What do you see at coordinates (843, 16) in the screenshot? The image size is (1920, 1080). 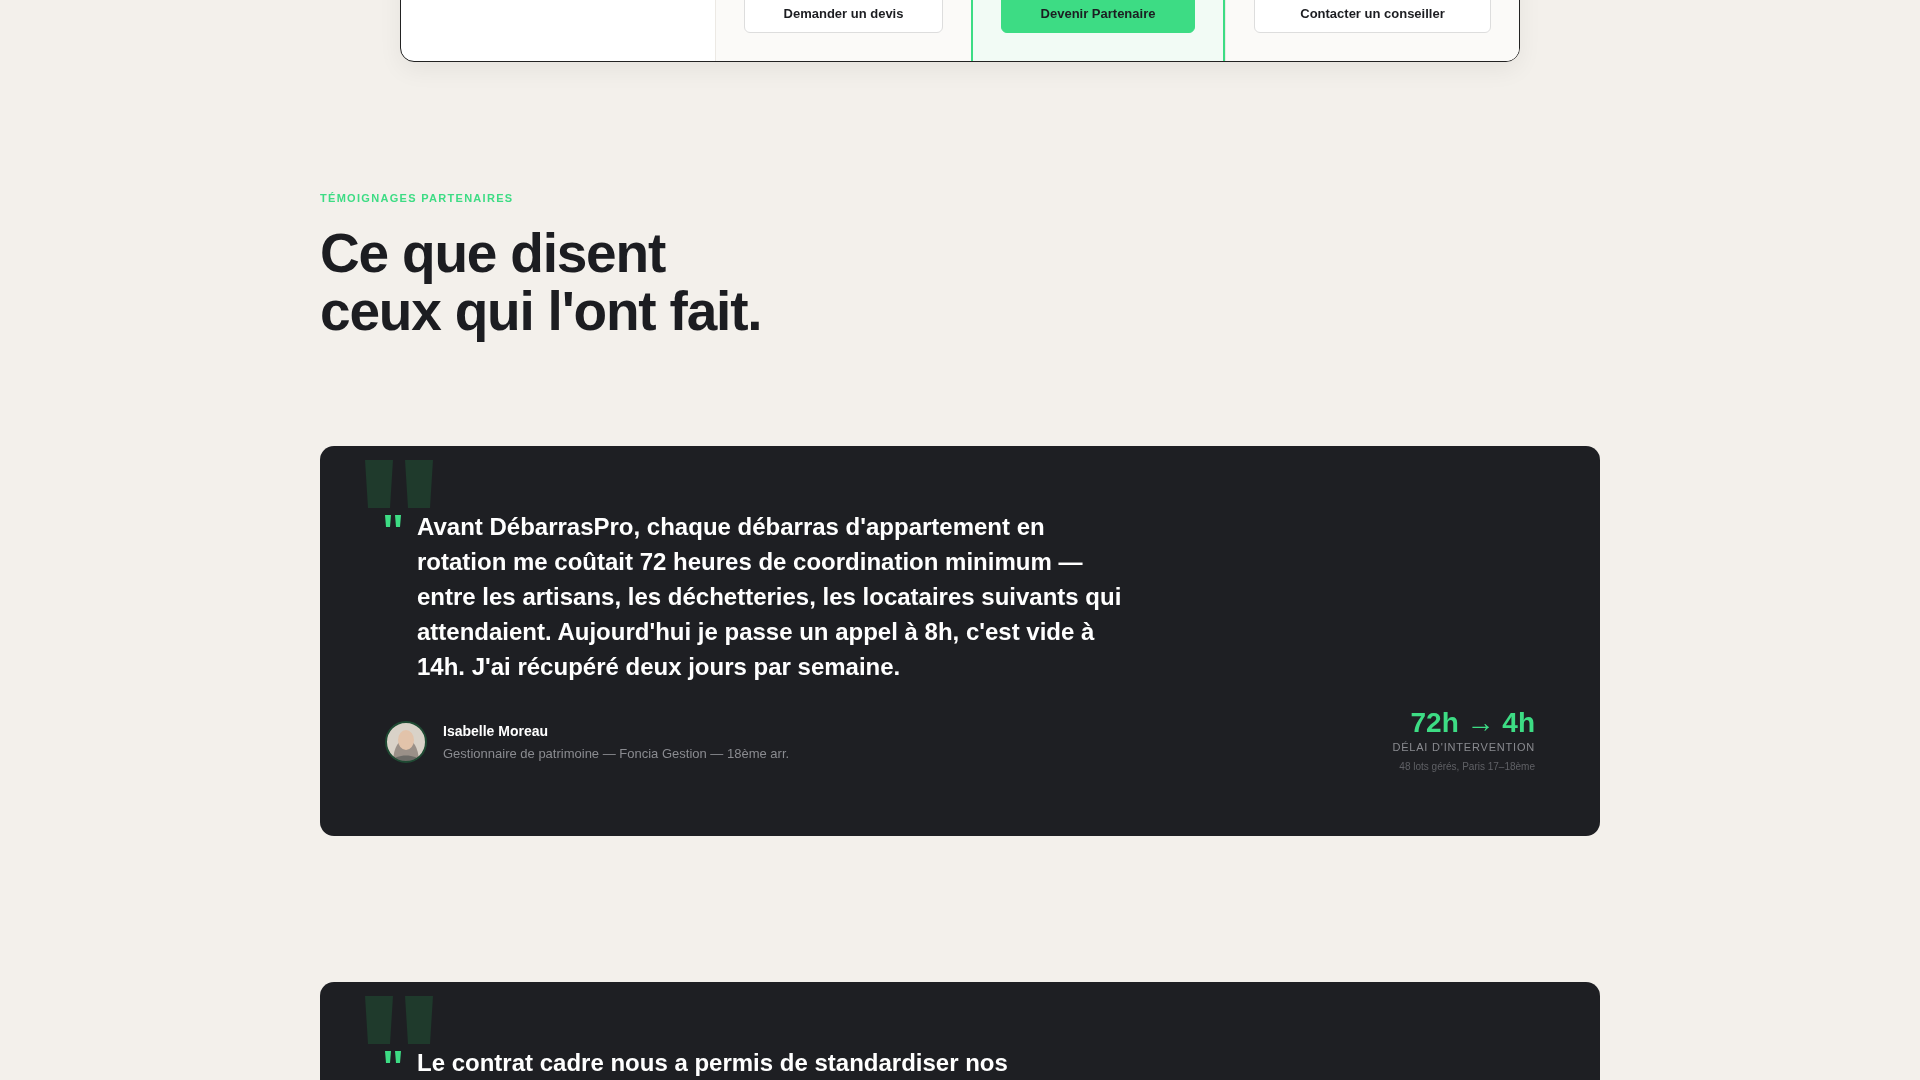 I see `cta-button: Demander un devis` at bounding box center [843, 16].